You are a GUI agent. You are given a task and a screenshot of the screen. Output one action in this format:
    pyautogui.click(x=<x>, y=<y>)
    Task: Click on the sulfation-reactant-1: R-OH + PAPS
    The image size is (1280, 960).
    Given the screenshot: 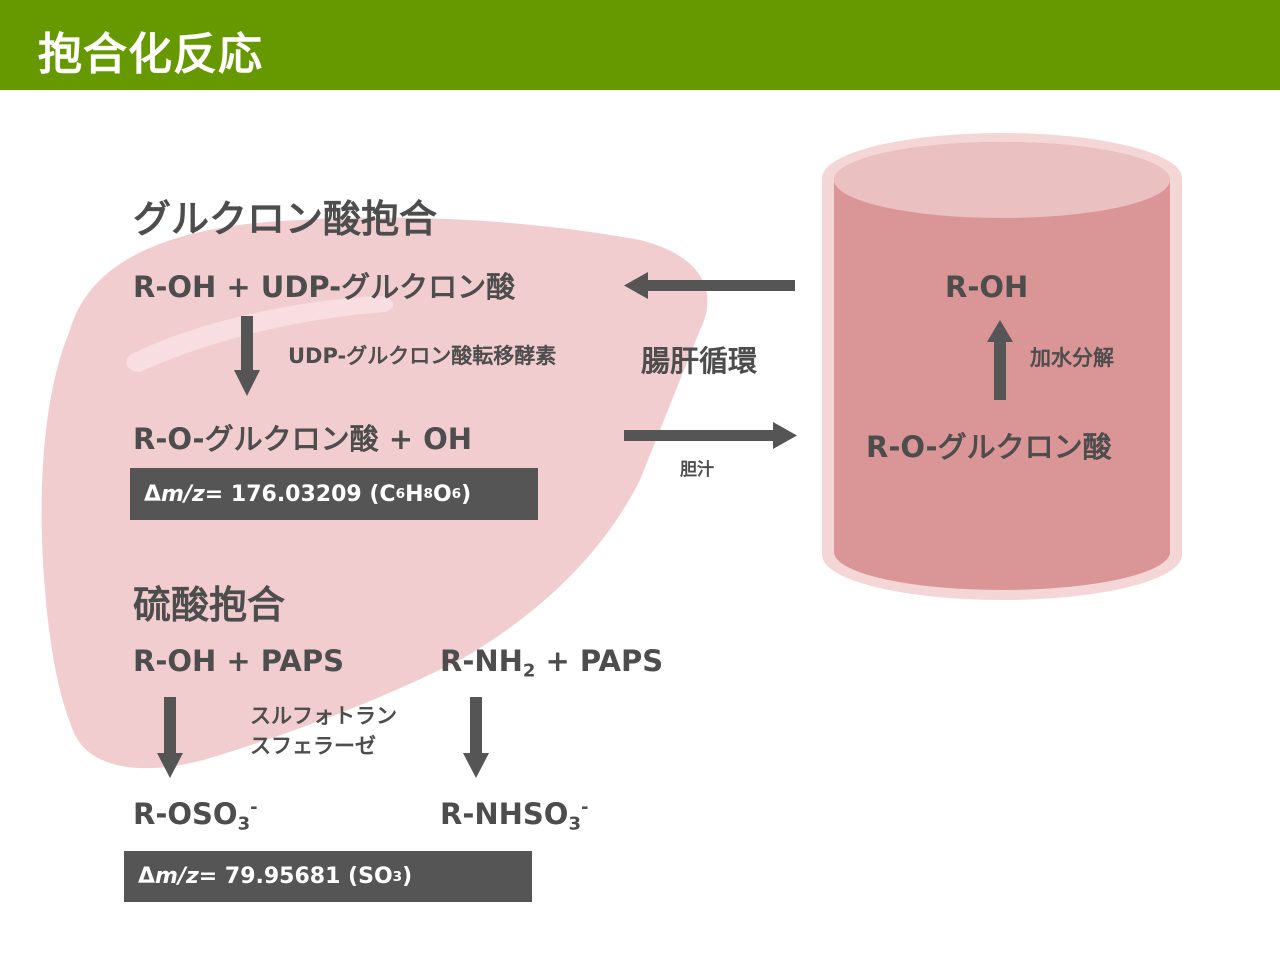 What is the action you would take?
    pyautogui.click(x=238, y=661)
    